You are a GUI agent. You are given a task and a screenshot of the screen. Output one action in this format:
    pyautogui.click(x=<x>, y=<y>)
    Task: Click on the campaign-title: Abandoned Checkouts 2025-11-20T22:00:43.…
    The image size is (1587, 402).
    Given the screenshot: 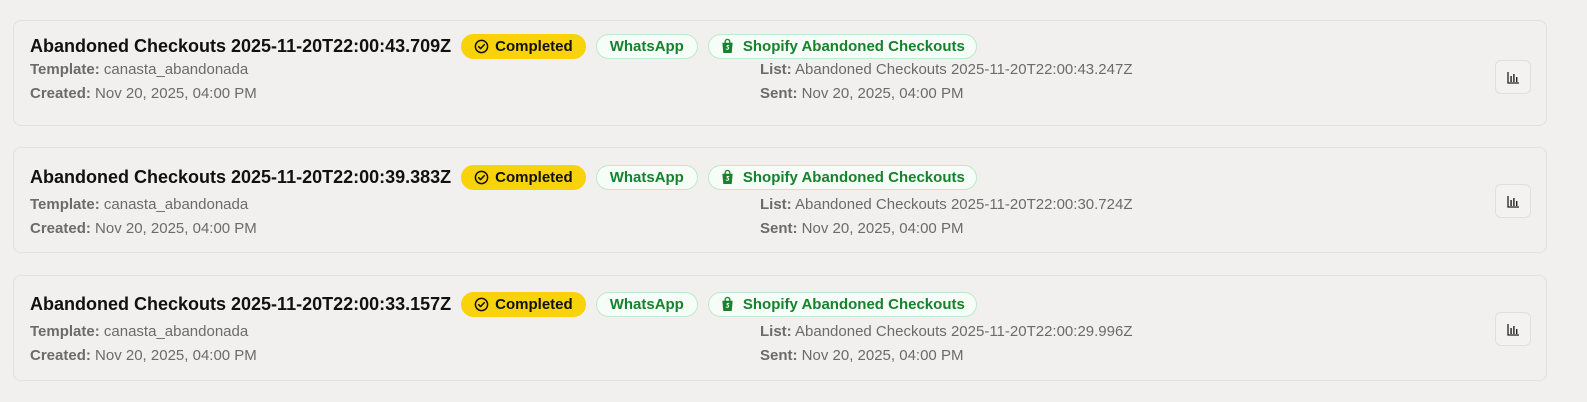 What is the action you would take?
    pyautogui.click(x=241, y=45)
    